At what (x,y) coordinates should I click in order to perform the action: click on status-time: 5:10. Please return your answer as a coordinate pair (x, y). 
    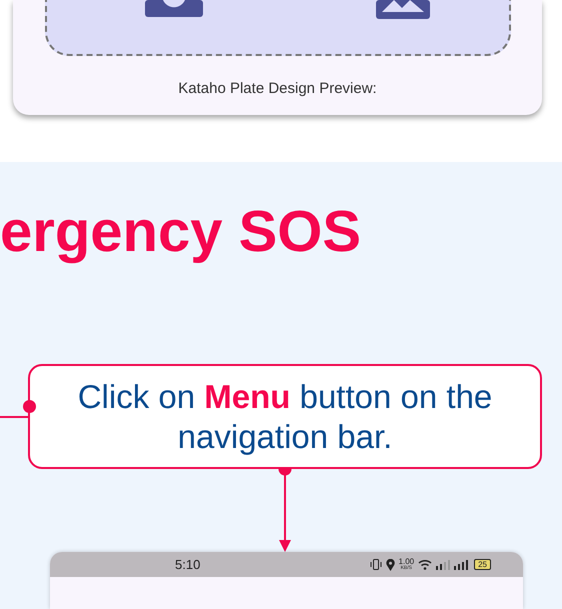
    Looking at the image, I should click on (187, 565).